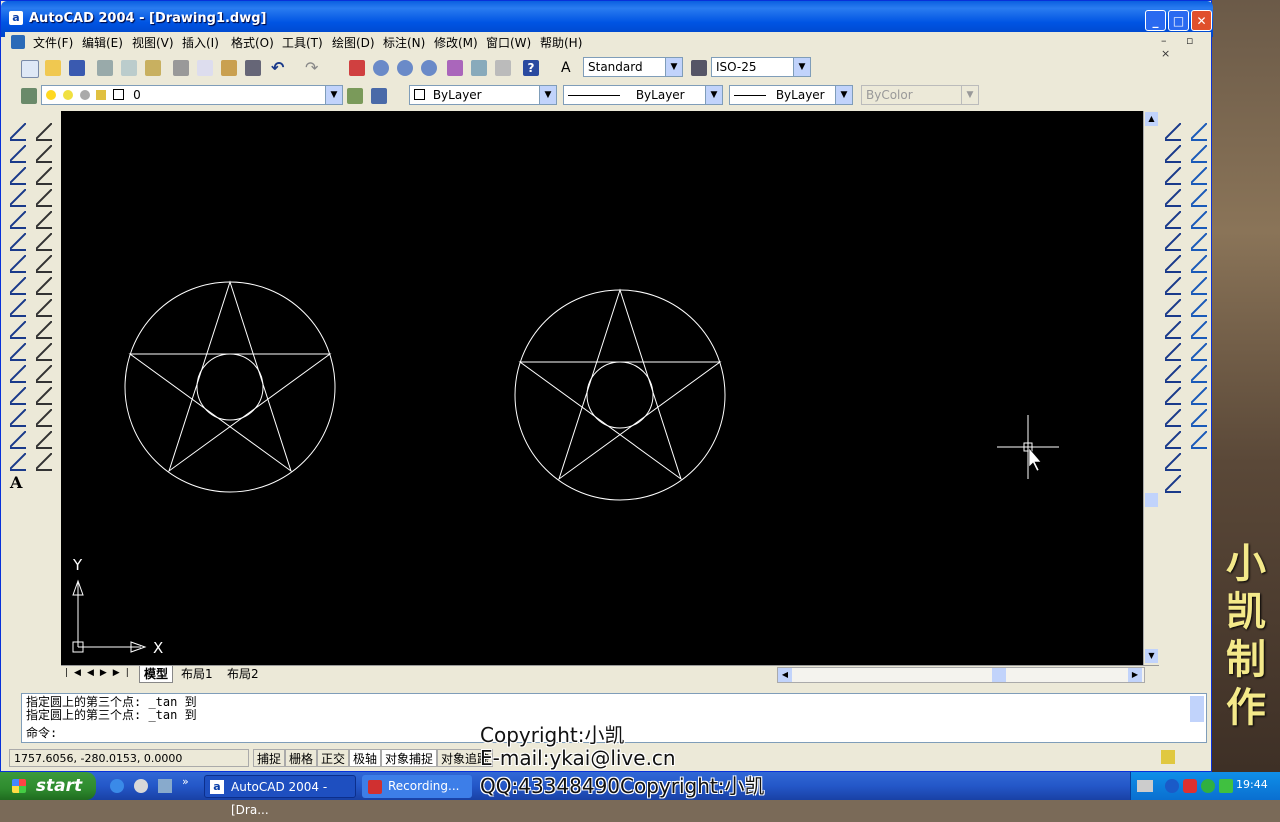 This screenshot has height=822, width=1280. I want to click on midpoint-snap-icon, so click(1173, 198).